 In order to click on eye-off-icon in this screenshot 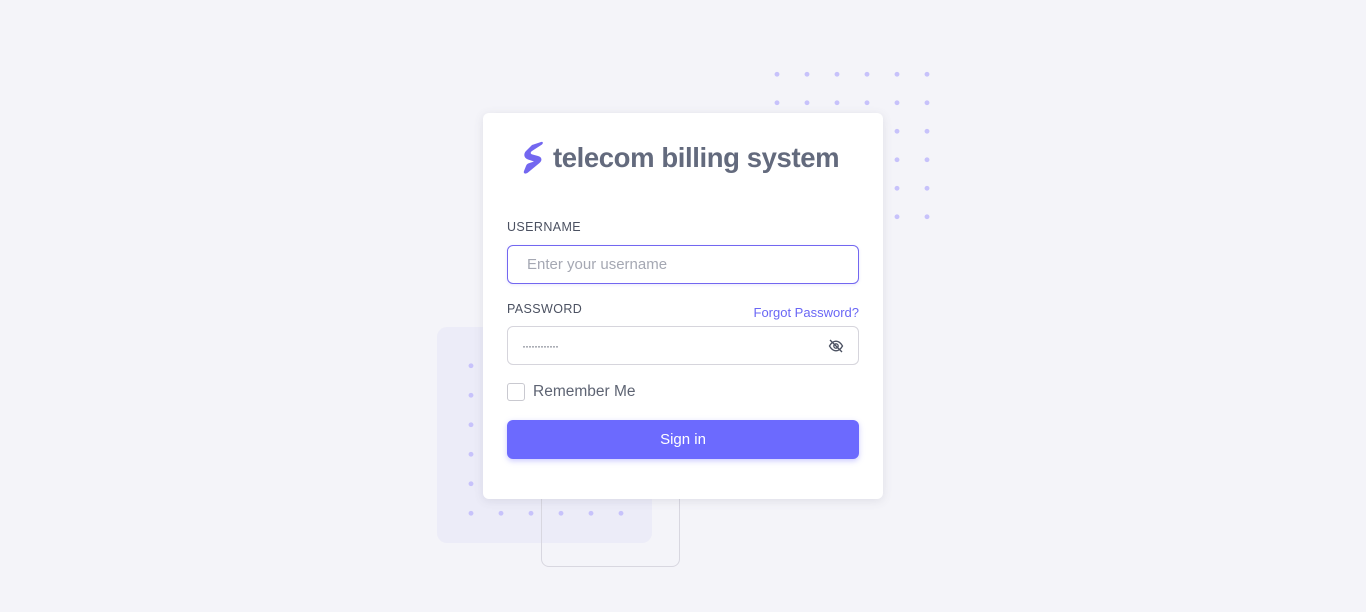, I will do `click(836, 346)`.